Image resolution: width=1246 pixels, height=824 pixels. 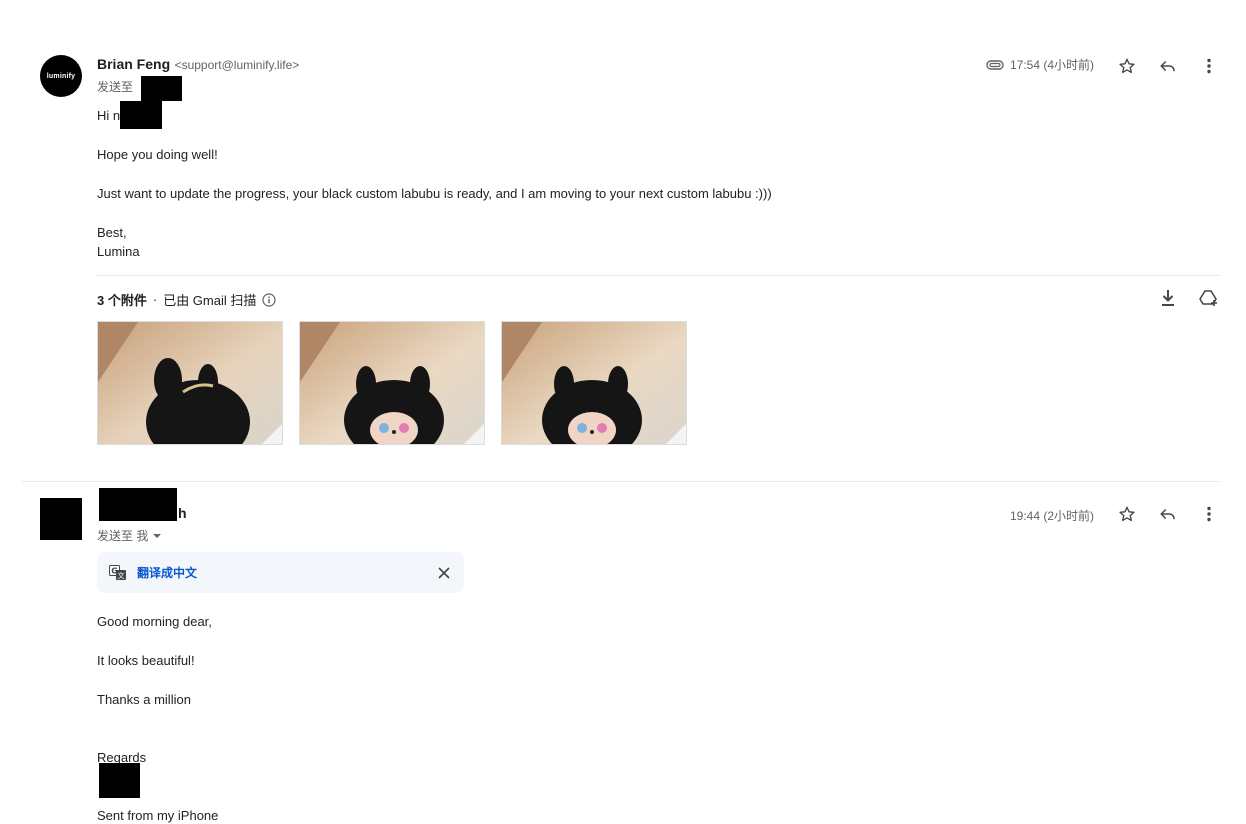 I want to click on sender-line: Brian Feng <support@luminify.life>, so click(x=198, y=65).